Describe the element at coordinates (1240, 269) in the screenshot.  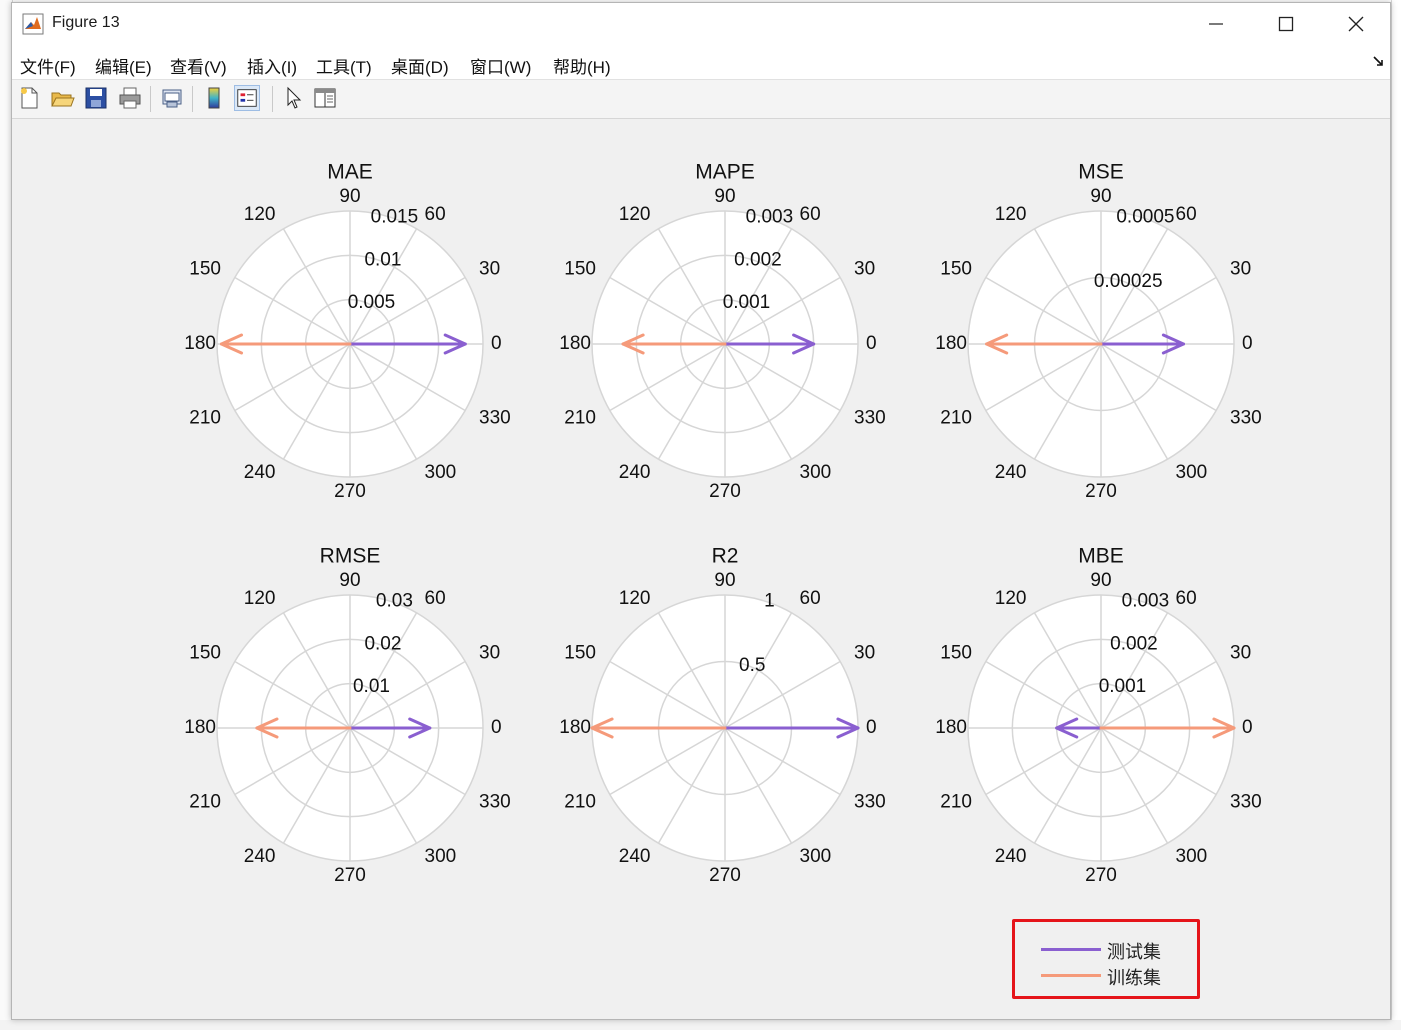
I see `mse-angle-label: 30` at that location.